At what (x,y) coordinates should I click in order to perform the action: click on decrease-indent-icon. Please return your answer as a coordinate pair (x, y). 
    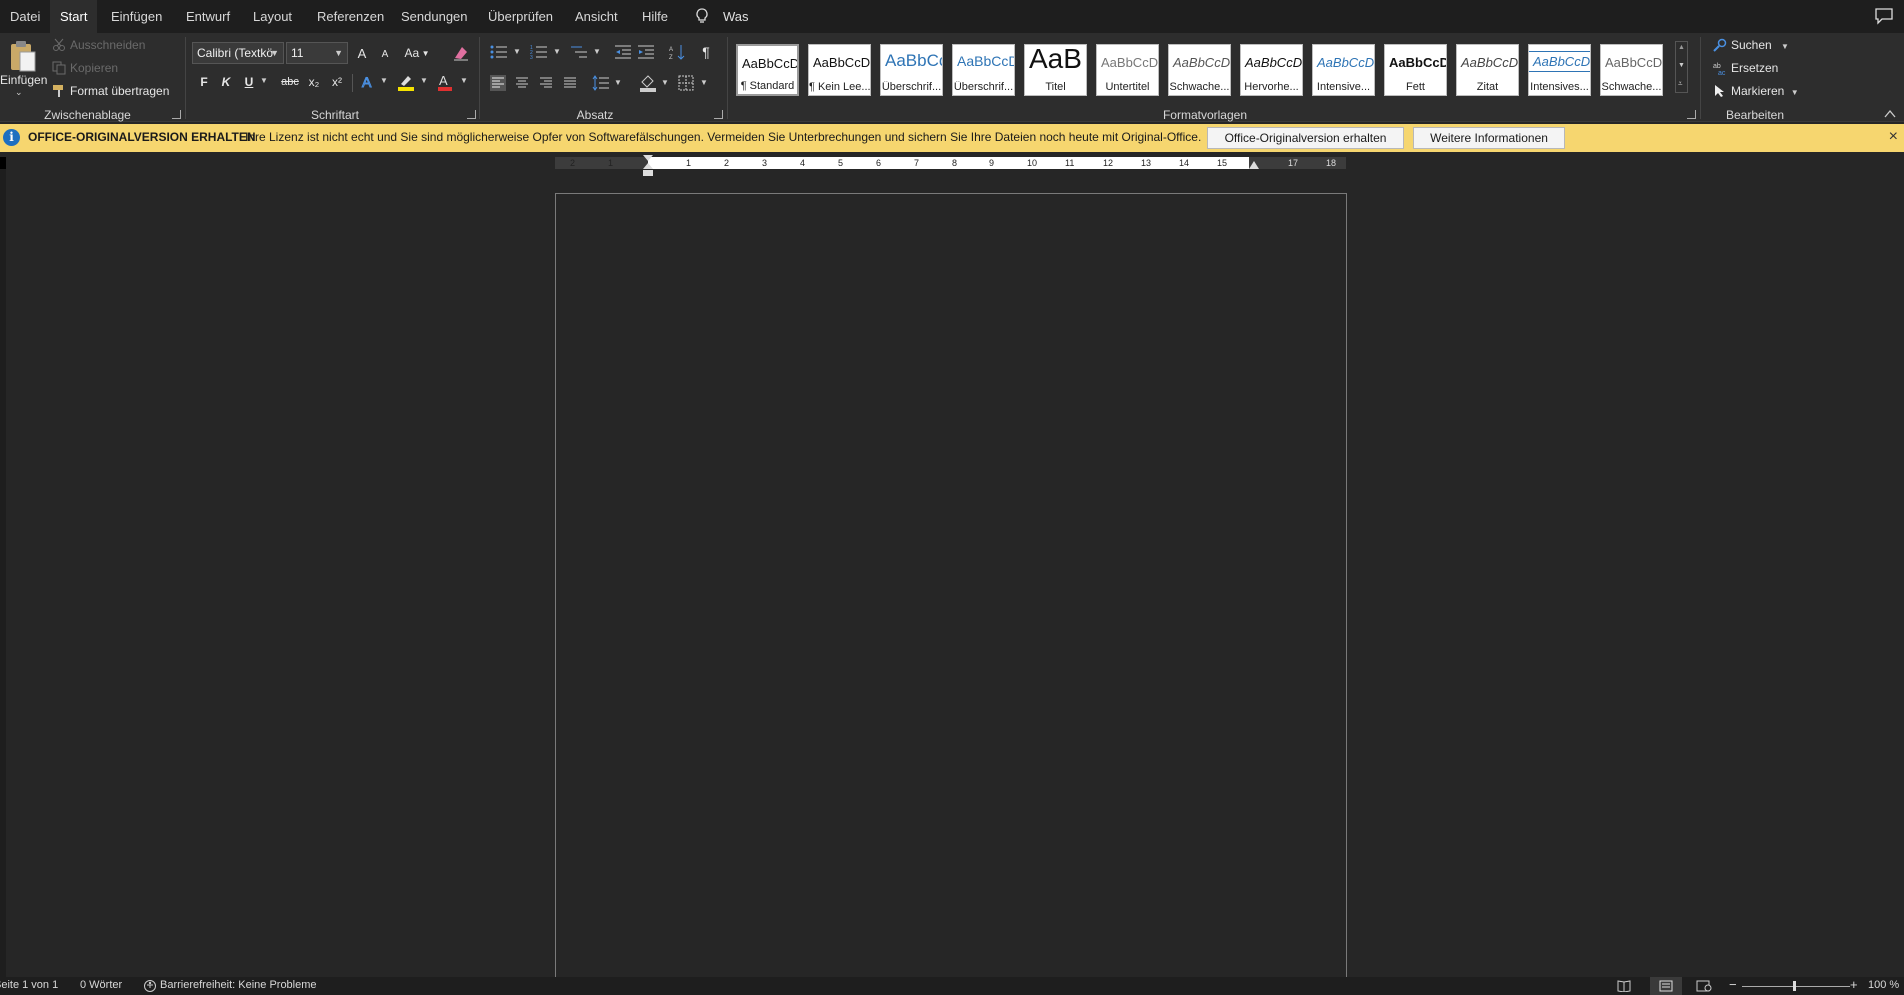
    Looking at the image, I should click on (623, 52).